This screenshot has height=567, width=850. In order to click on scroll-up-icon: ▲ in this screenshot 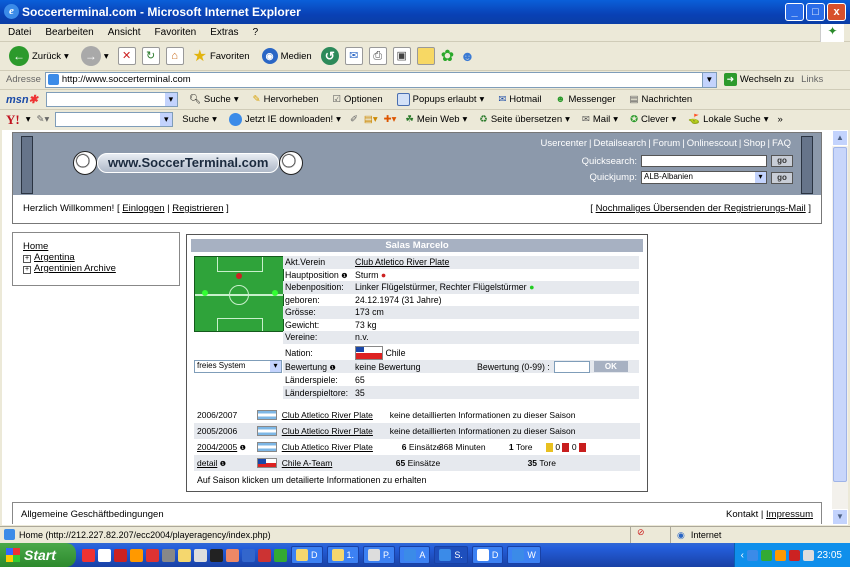, I will do `click(840, 138)`.